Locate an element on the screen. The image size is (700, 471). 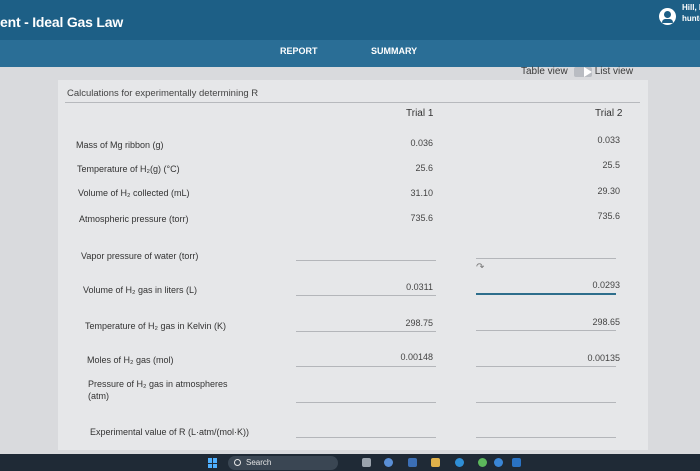
tab-bar: REPORT SUMMARY is located at coordinates (350, 53).